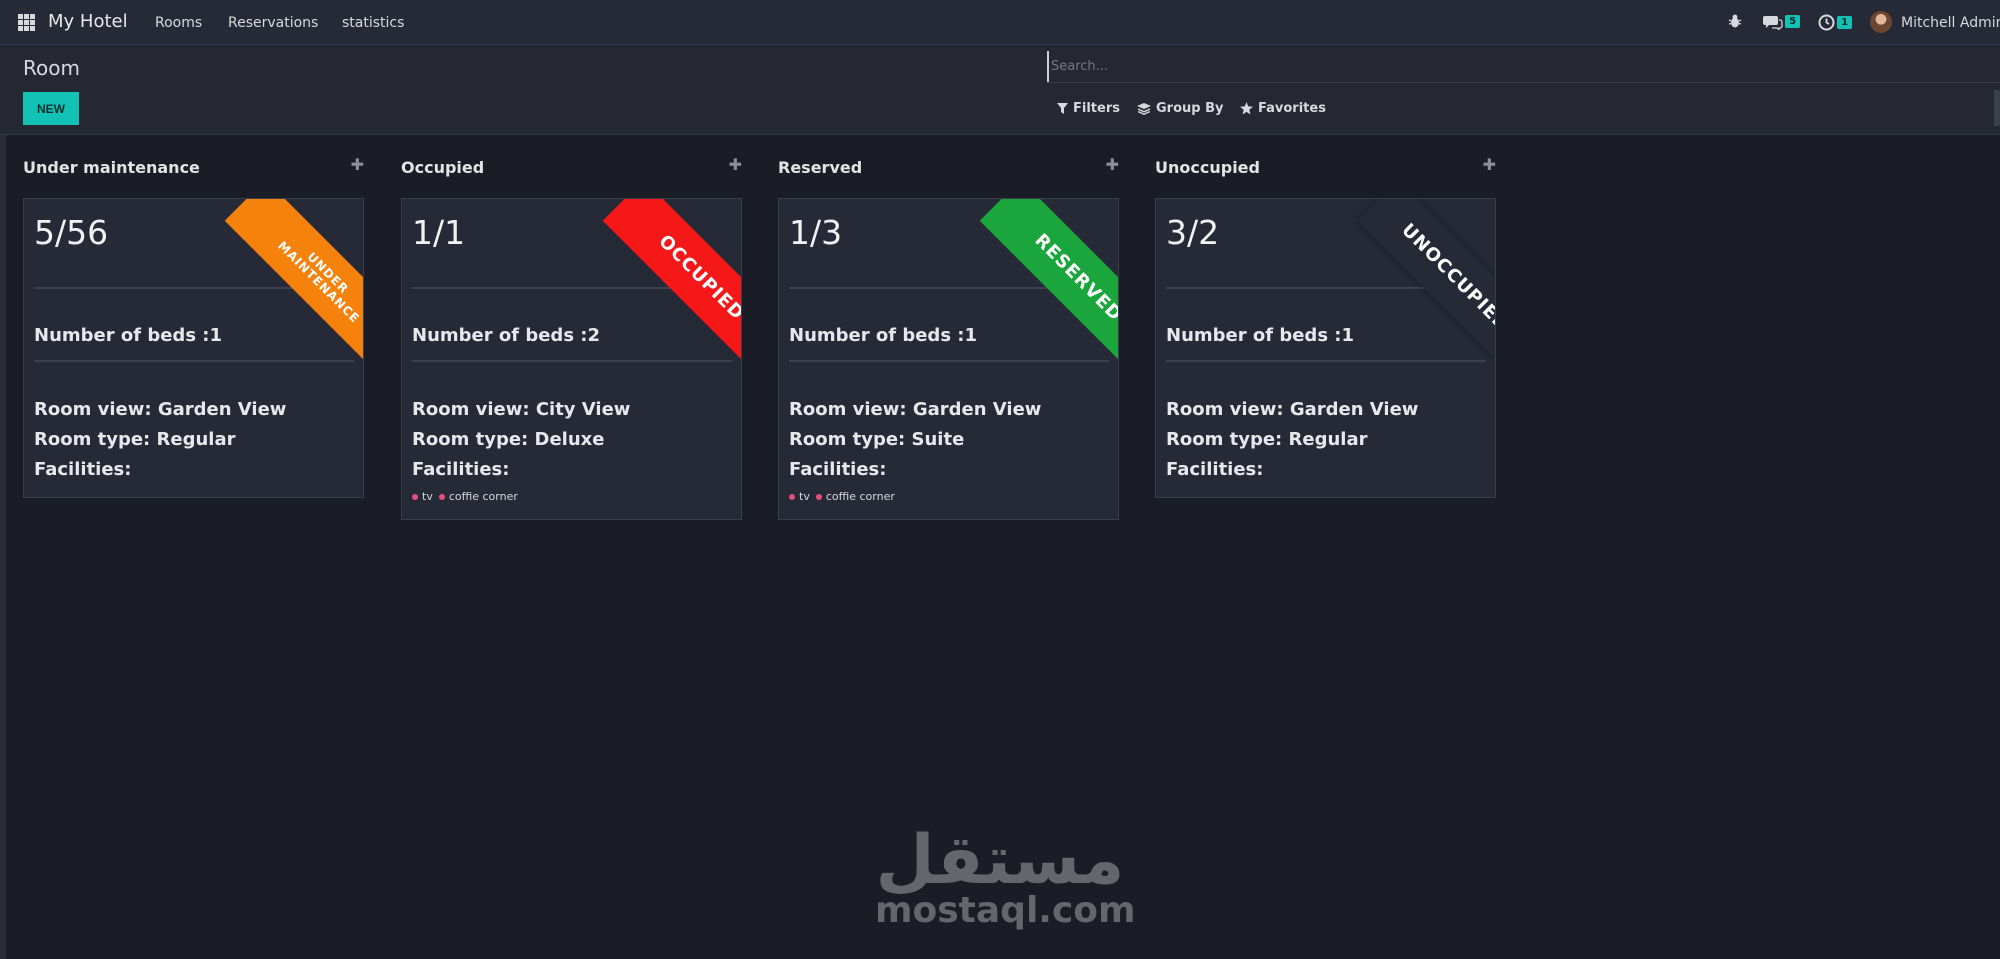  I want to click on star-icon, so click(1246, 108).